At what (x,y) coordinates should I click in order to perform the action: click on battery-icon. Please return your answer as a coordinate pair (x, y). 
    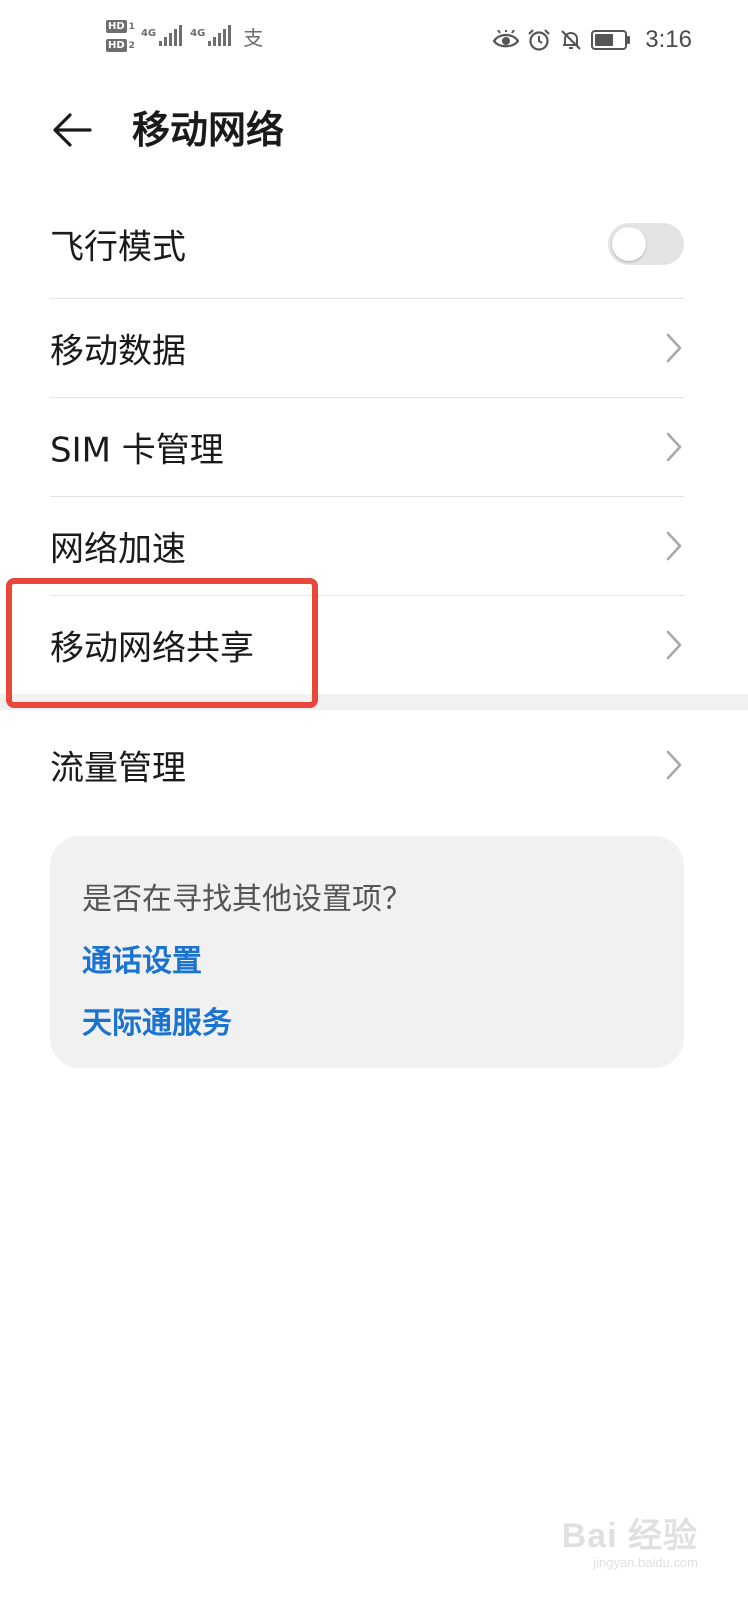
    Looking at the image, I should click on (611, 40).